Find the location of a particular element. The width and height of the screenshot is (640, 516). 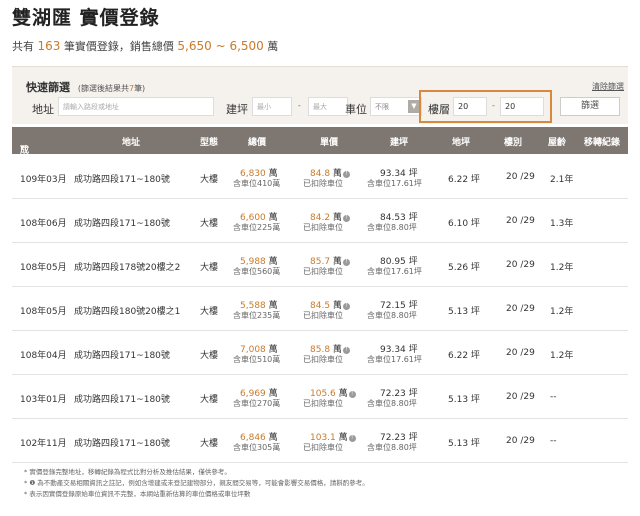

floor-max-input: 20 is located at coordinates (522, 106).